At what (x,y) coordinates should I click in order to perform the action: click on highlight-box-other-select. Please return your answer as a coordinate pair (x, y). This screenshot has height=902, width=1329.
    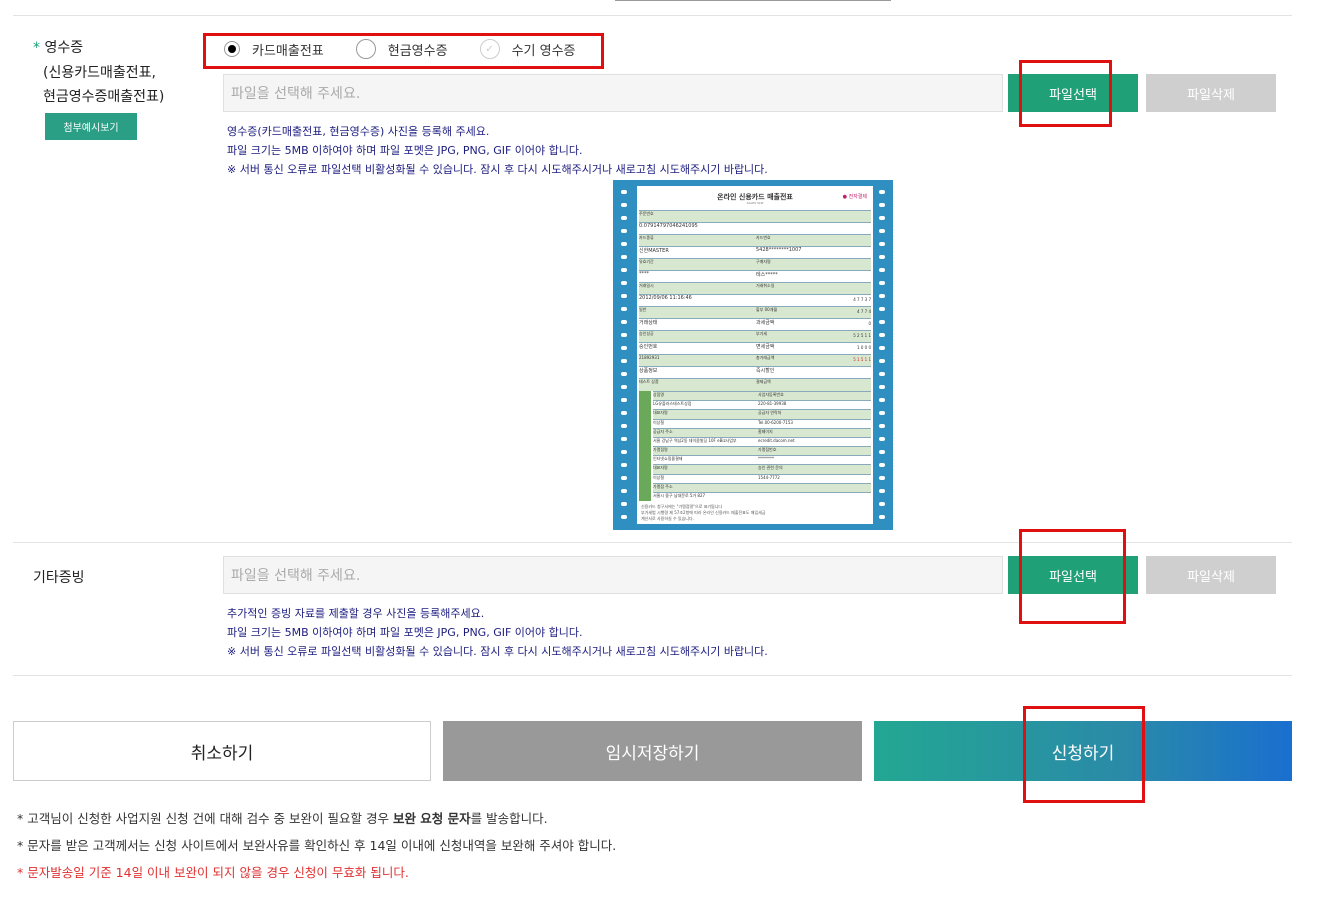
    Looking at the image, I should click on (1072, 576).